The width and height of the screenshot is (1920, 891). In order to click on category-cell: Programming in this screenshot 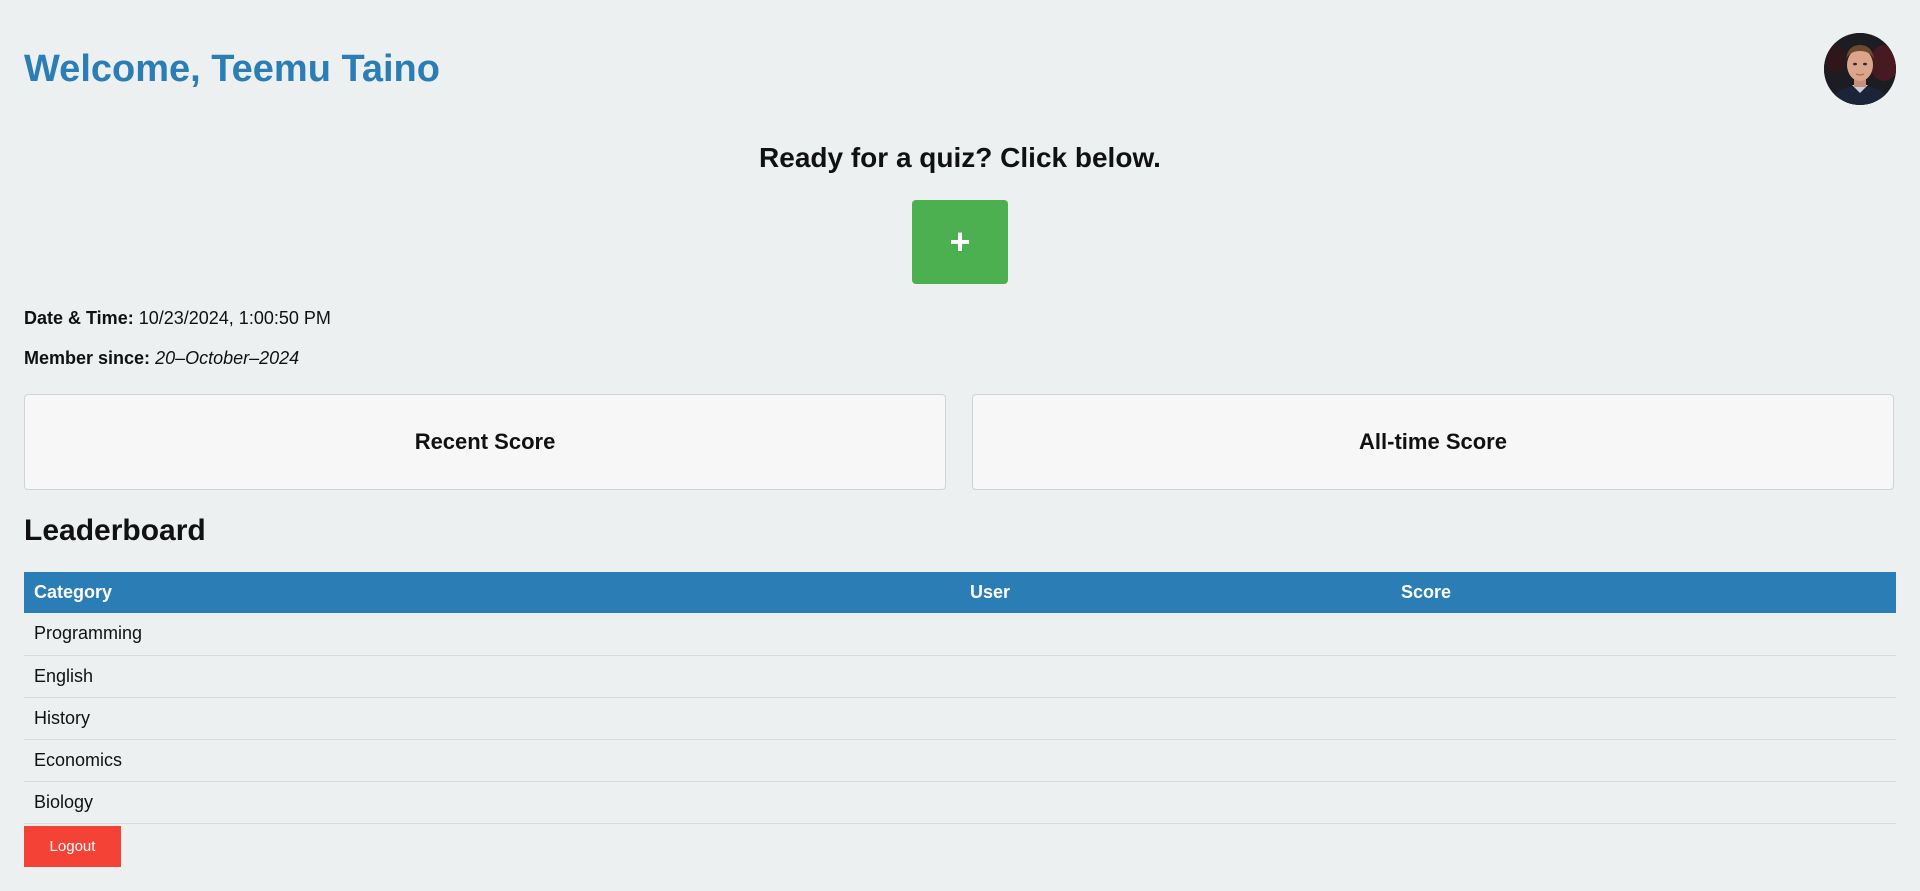, I will do `click(492, 634)`.